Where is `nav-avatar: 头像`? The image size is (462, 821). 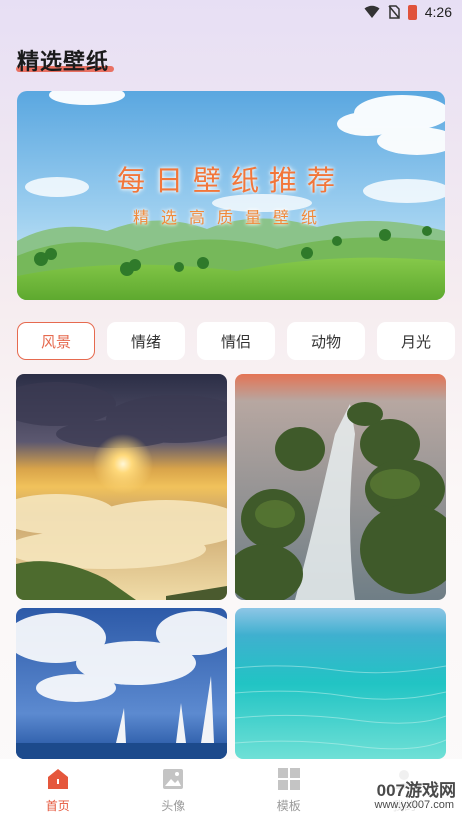 nav-avatar: 头像 is located at coordinates (174, 790).